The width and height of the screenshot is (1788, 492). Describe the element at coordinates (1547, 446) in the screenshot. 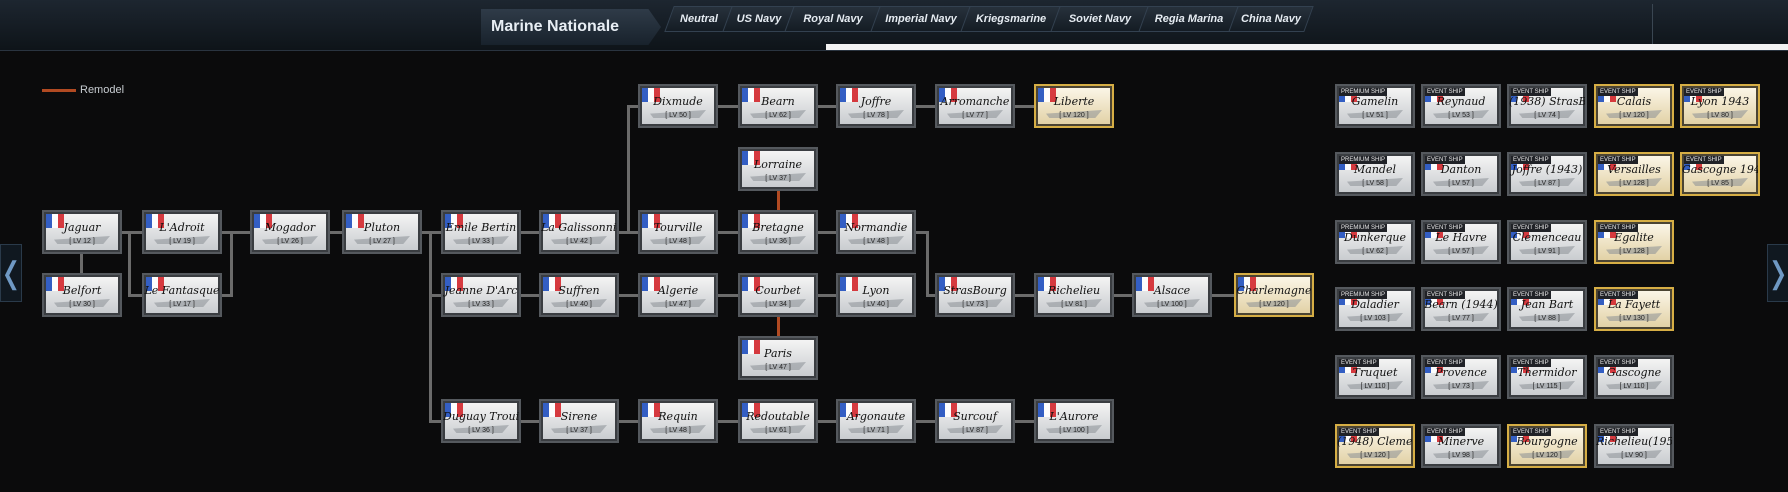

I see `ship-card-bourgogne: EVENT SHIP Bourgogne[ LV 120 ]` at that location.